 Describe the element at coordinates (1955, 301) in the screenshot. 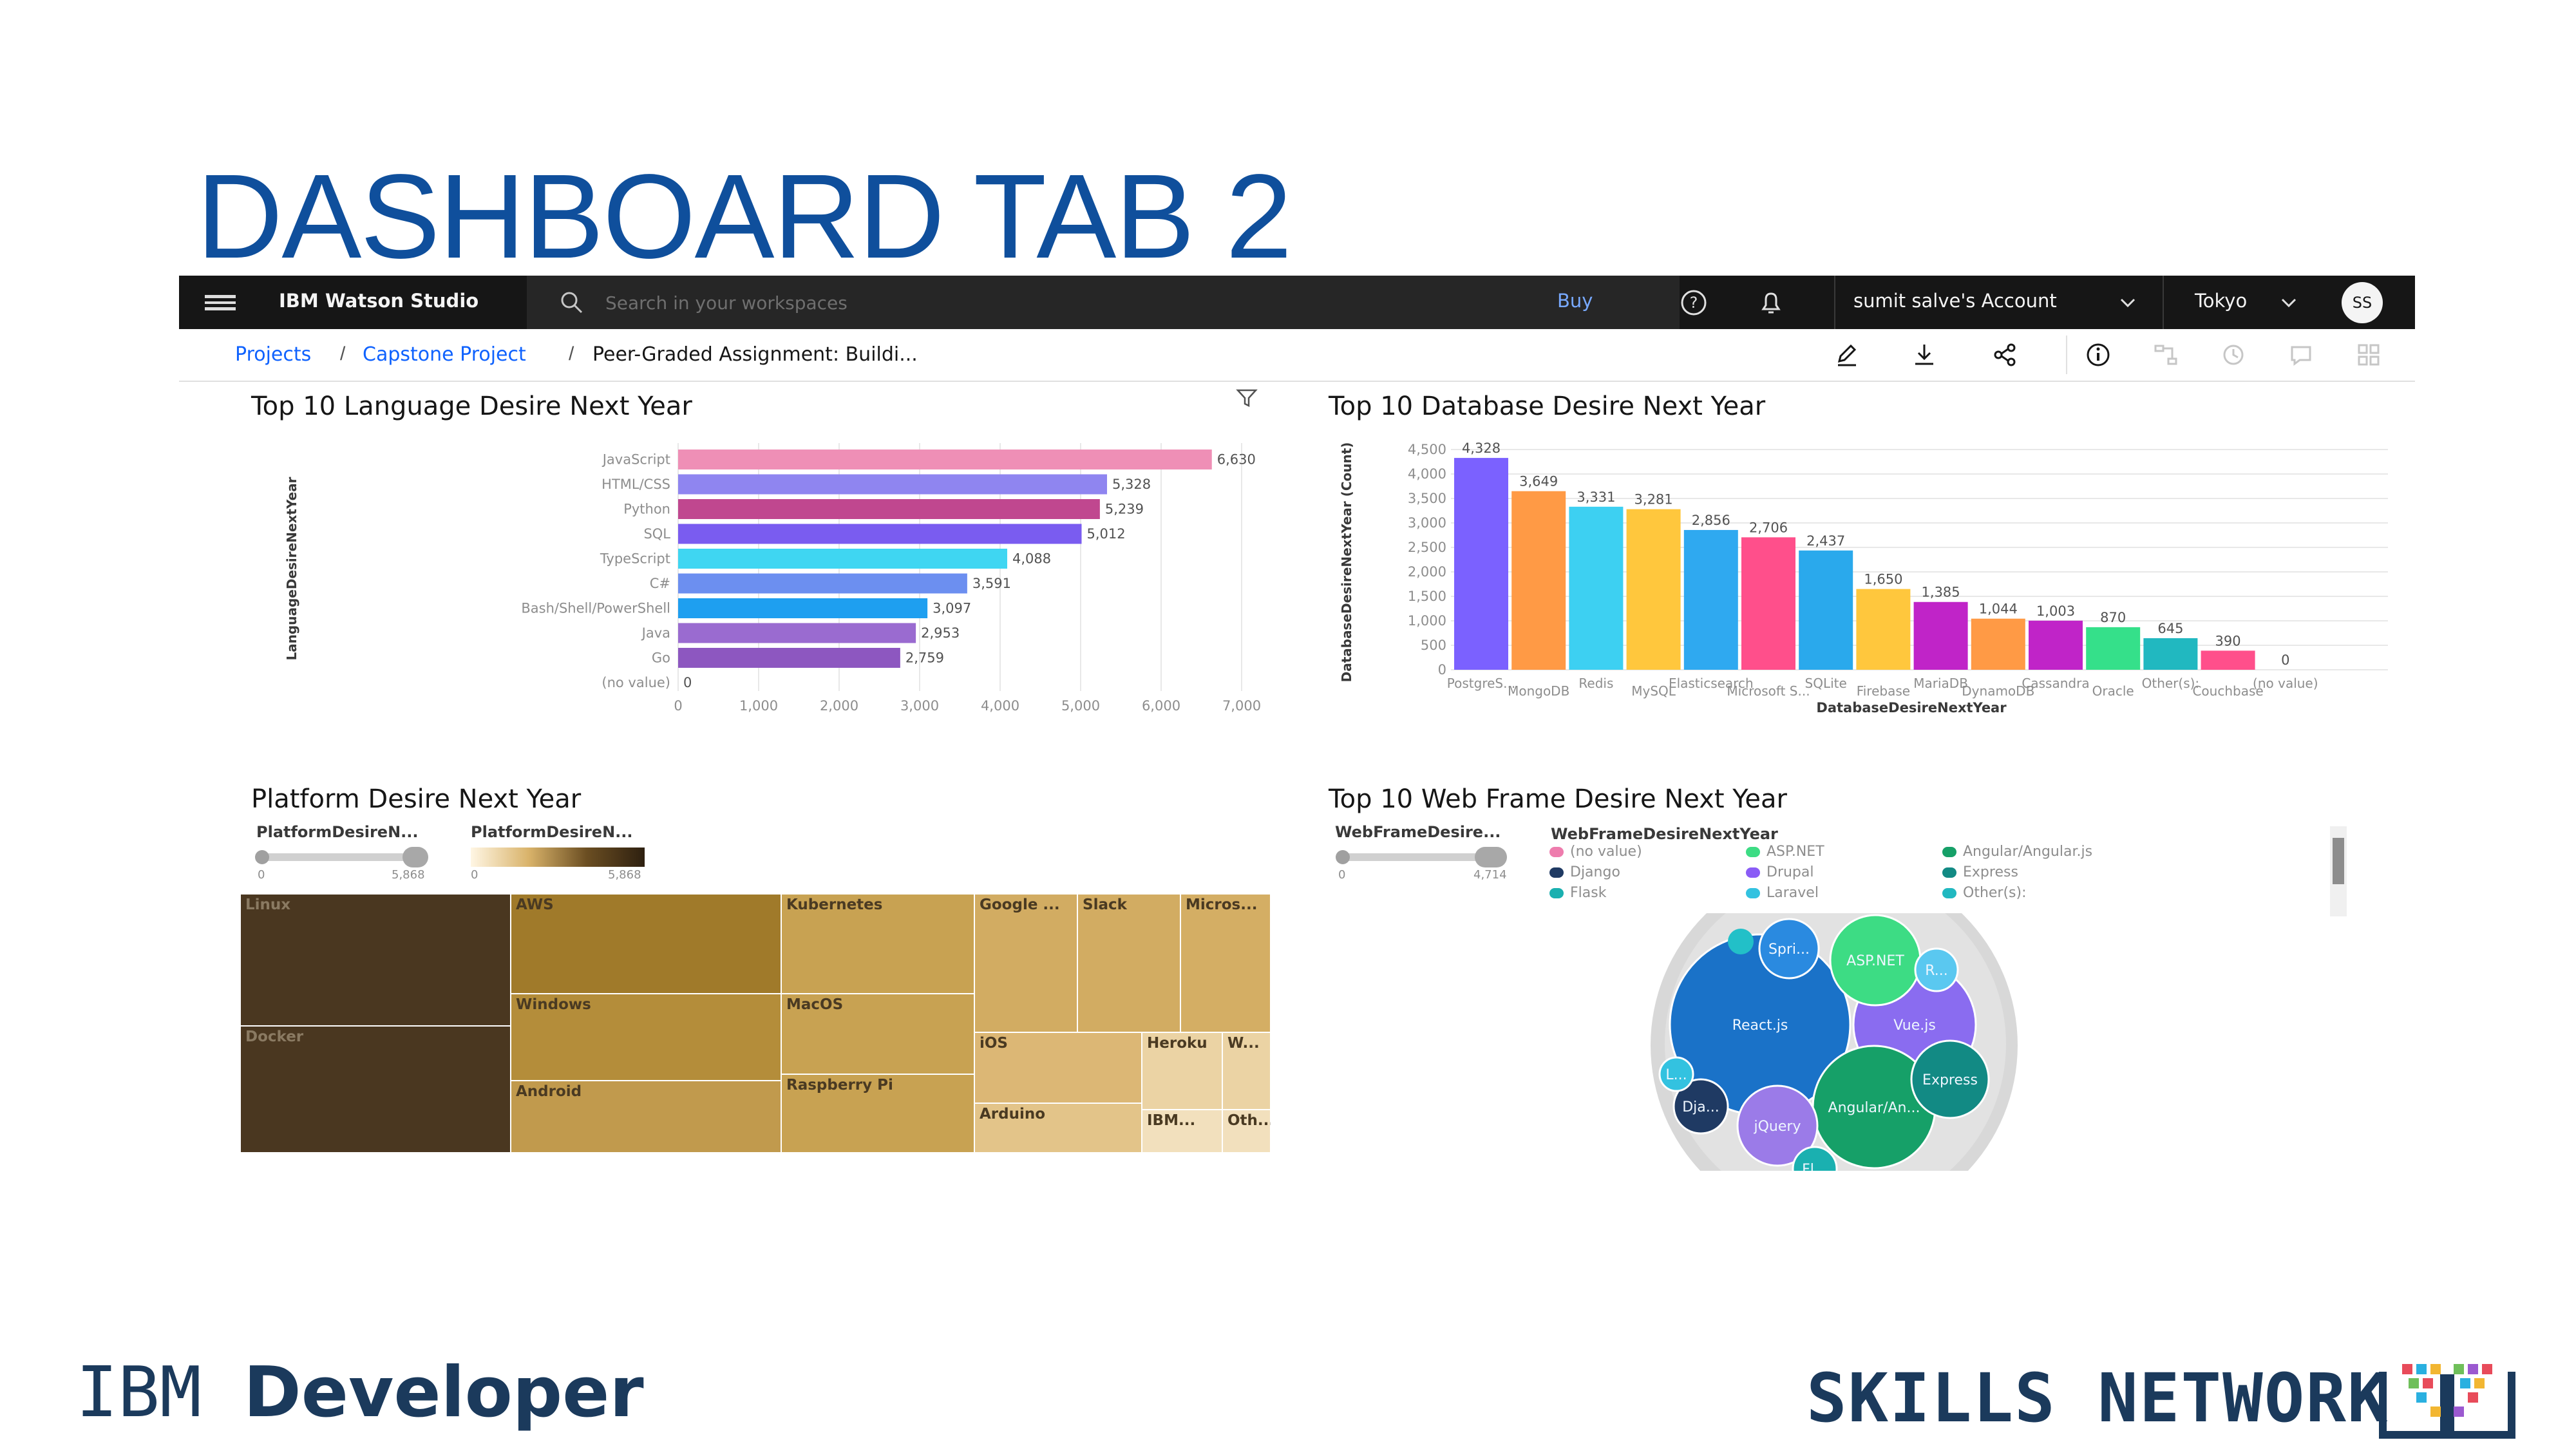

I see `account-switcher: sumit salve's Account` at that location.